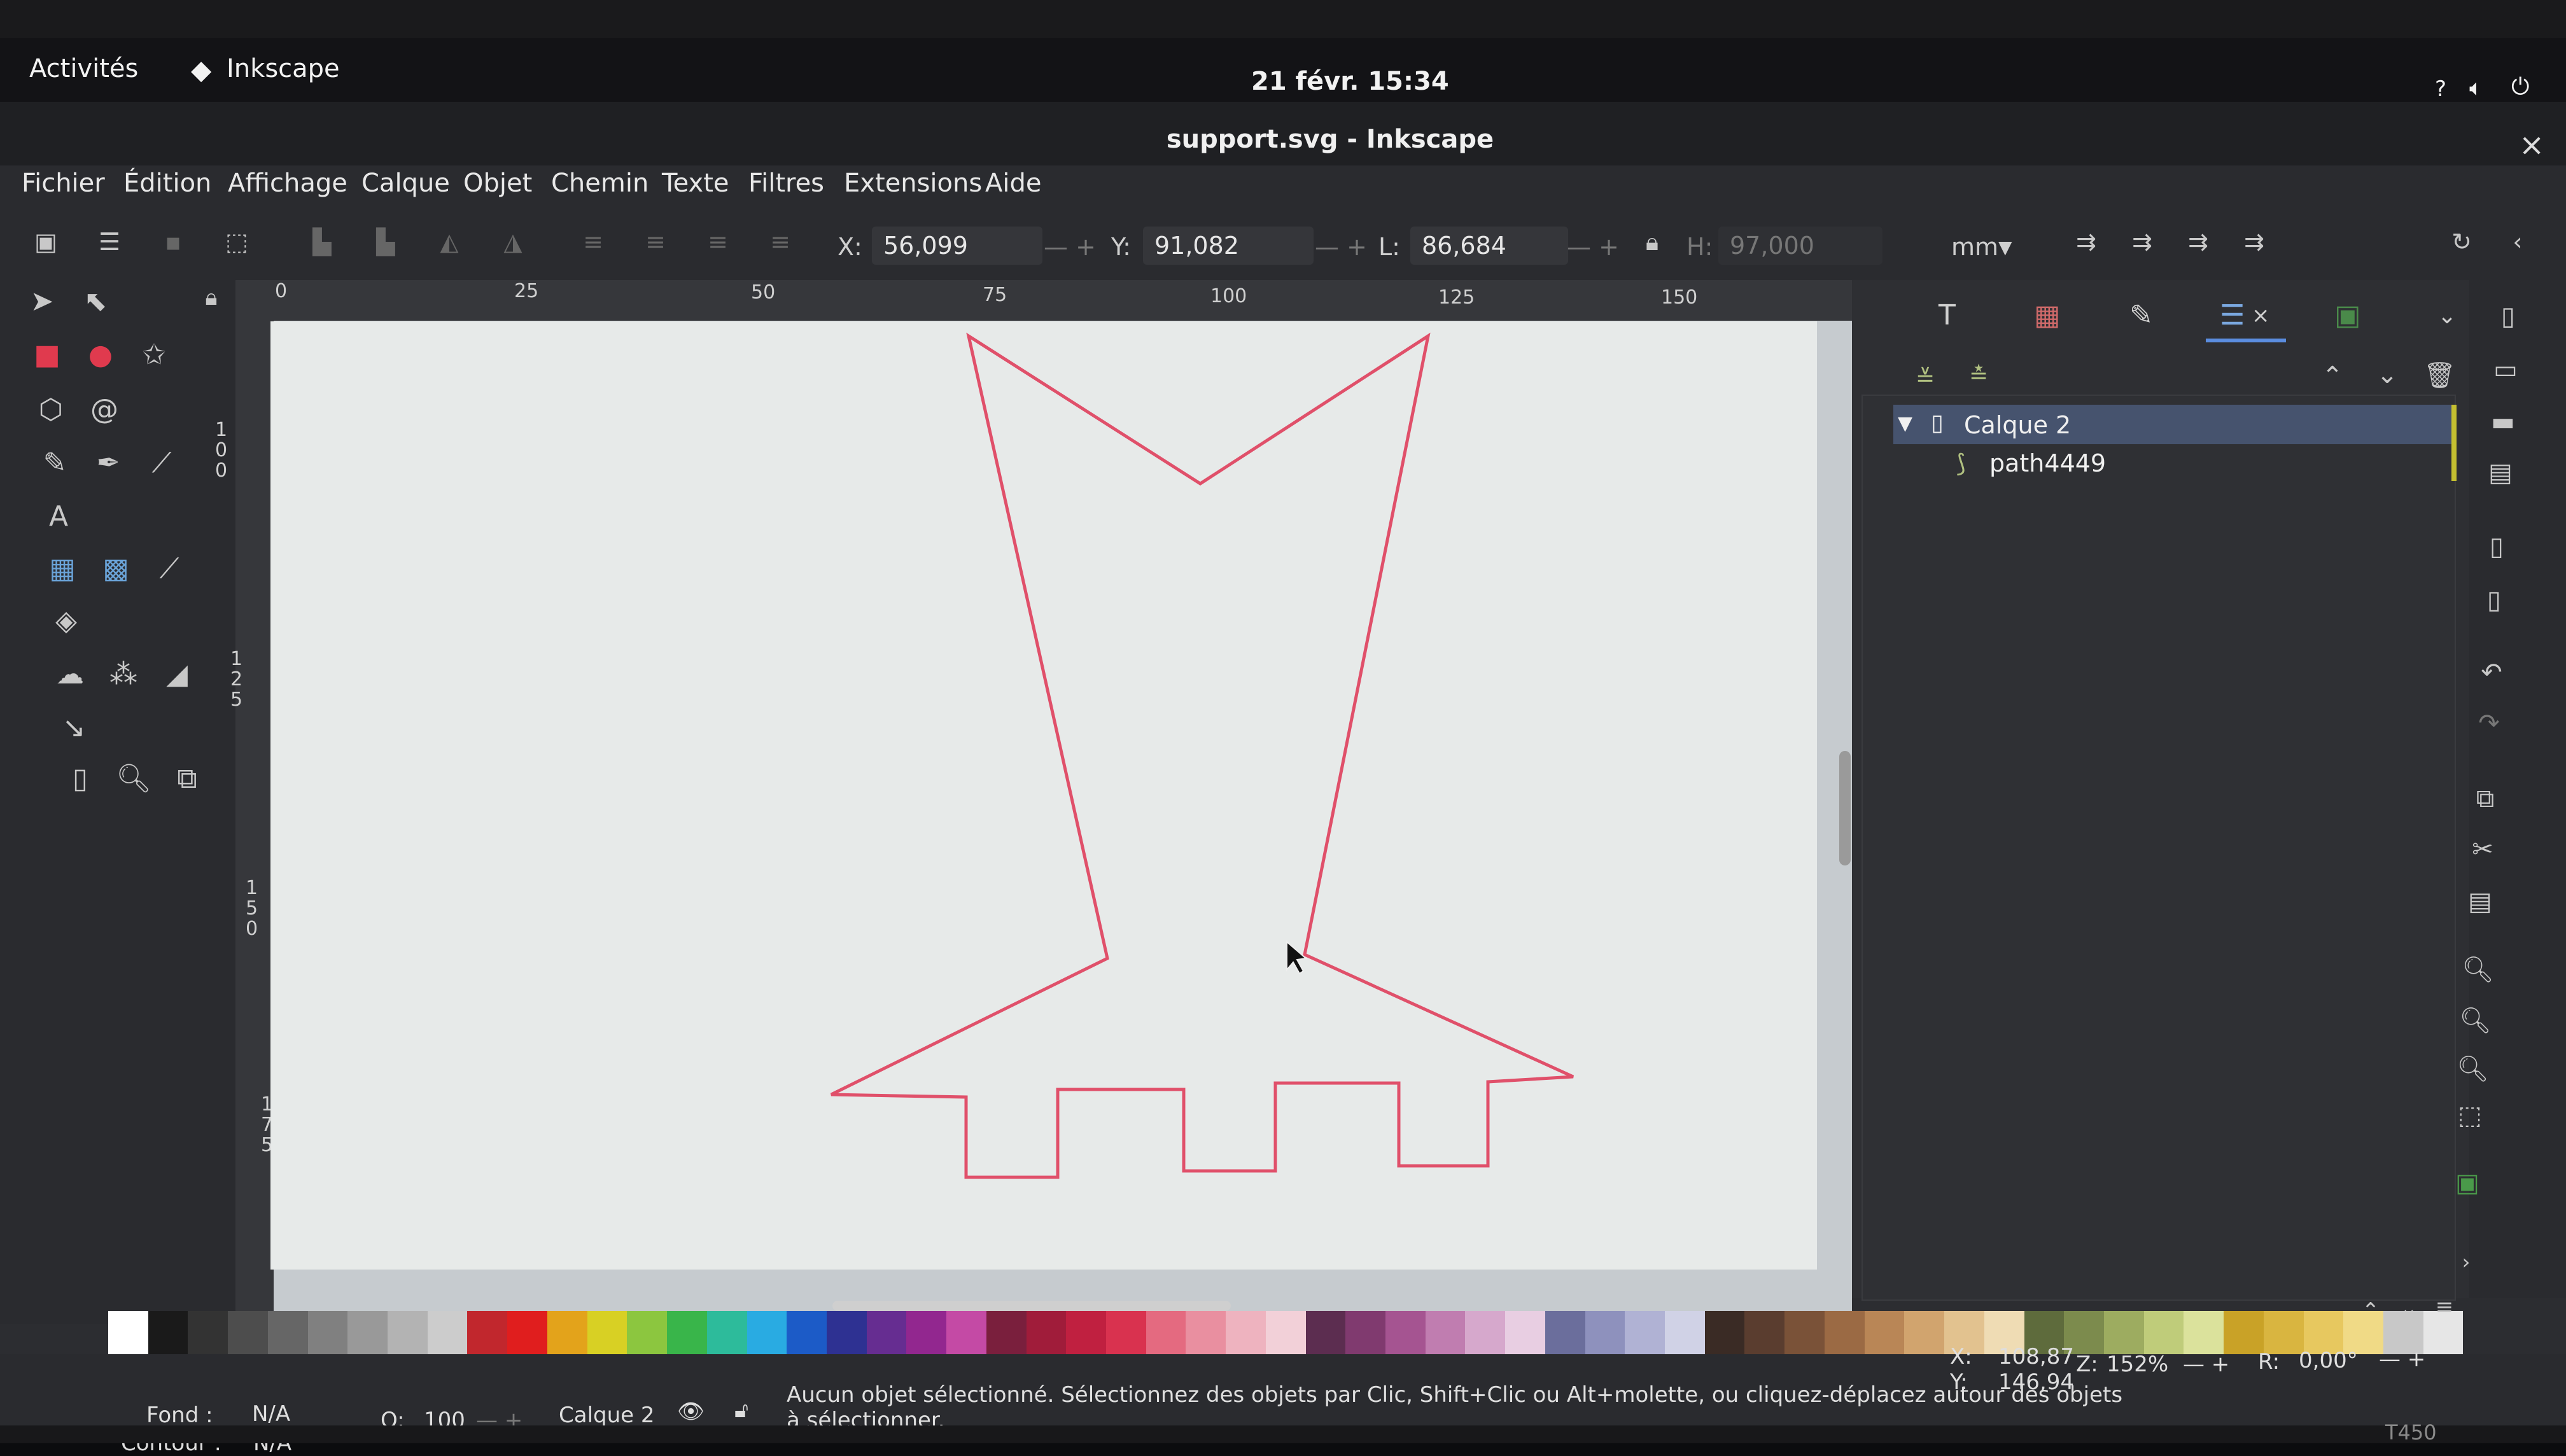  I want to click on new-document-icon: ▯, so click(2508, 316).